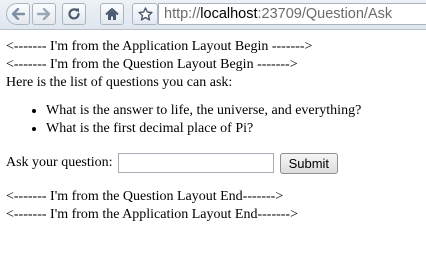 Image resolution: width=426 pixels, height=273 pixels. Describe the element at coordinates (182, 14) in the screenshot. I see `url-scheme: http://` at that location.